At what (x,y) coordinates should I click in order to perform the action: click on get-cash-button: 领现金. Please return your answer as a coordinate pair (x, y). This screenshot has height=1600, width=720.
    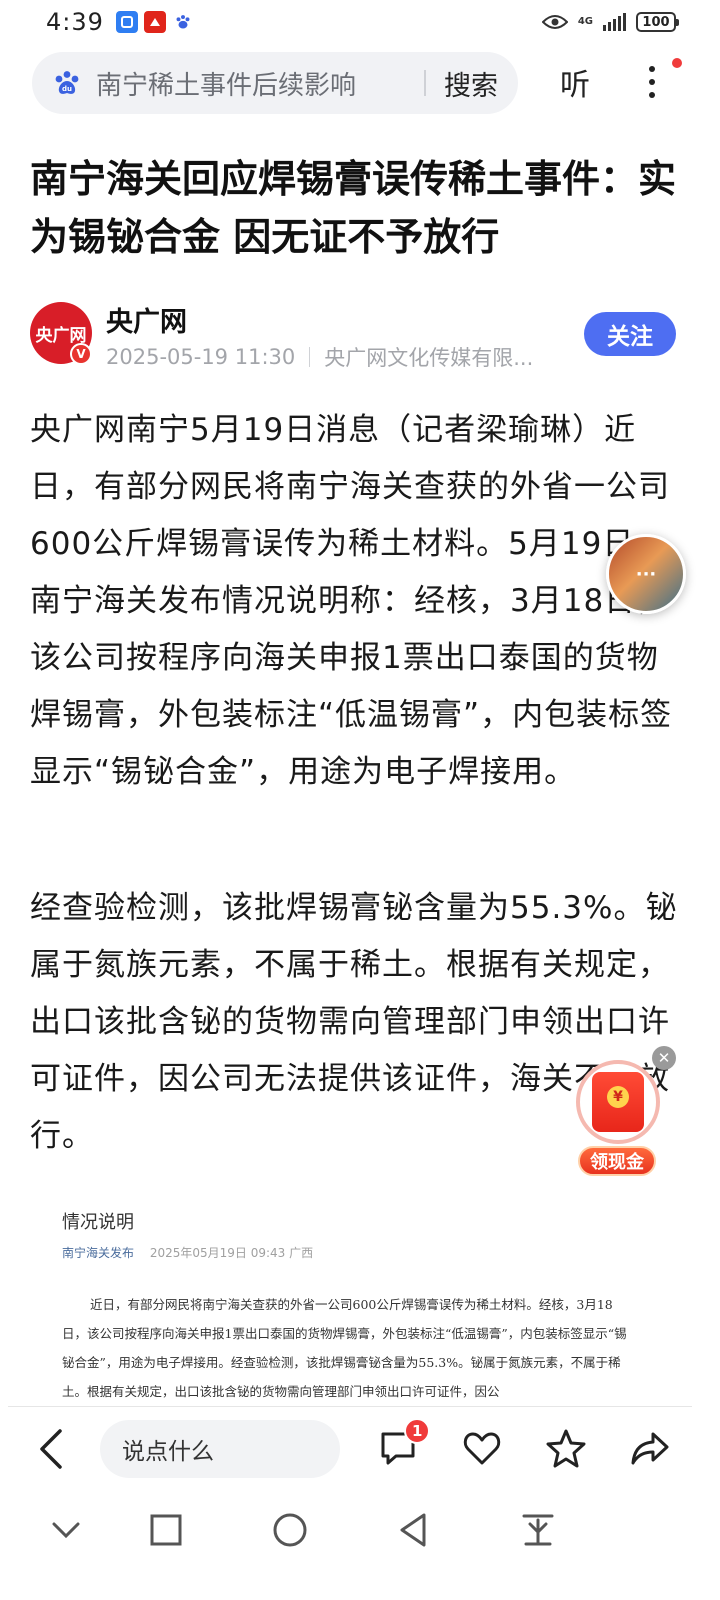
    Looking at the image, I should click on (617, 1161).